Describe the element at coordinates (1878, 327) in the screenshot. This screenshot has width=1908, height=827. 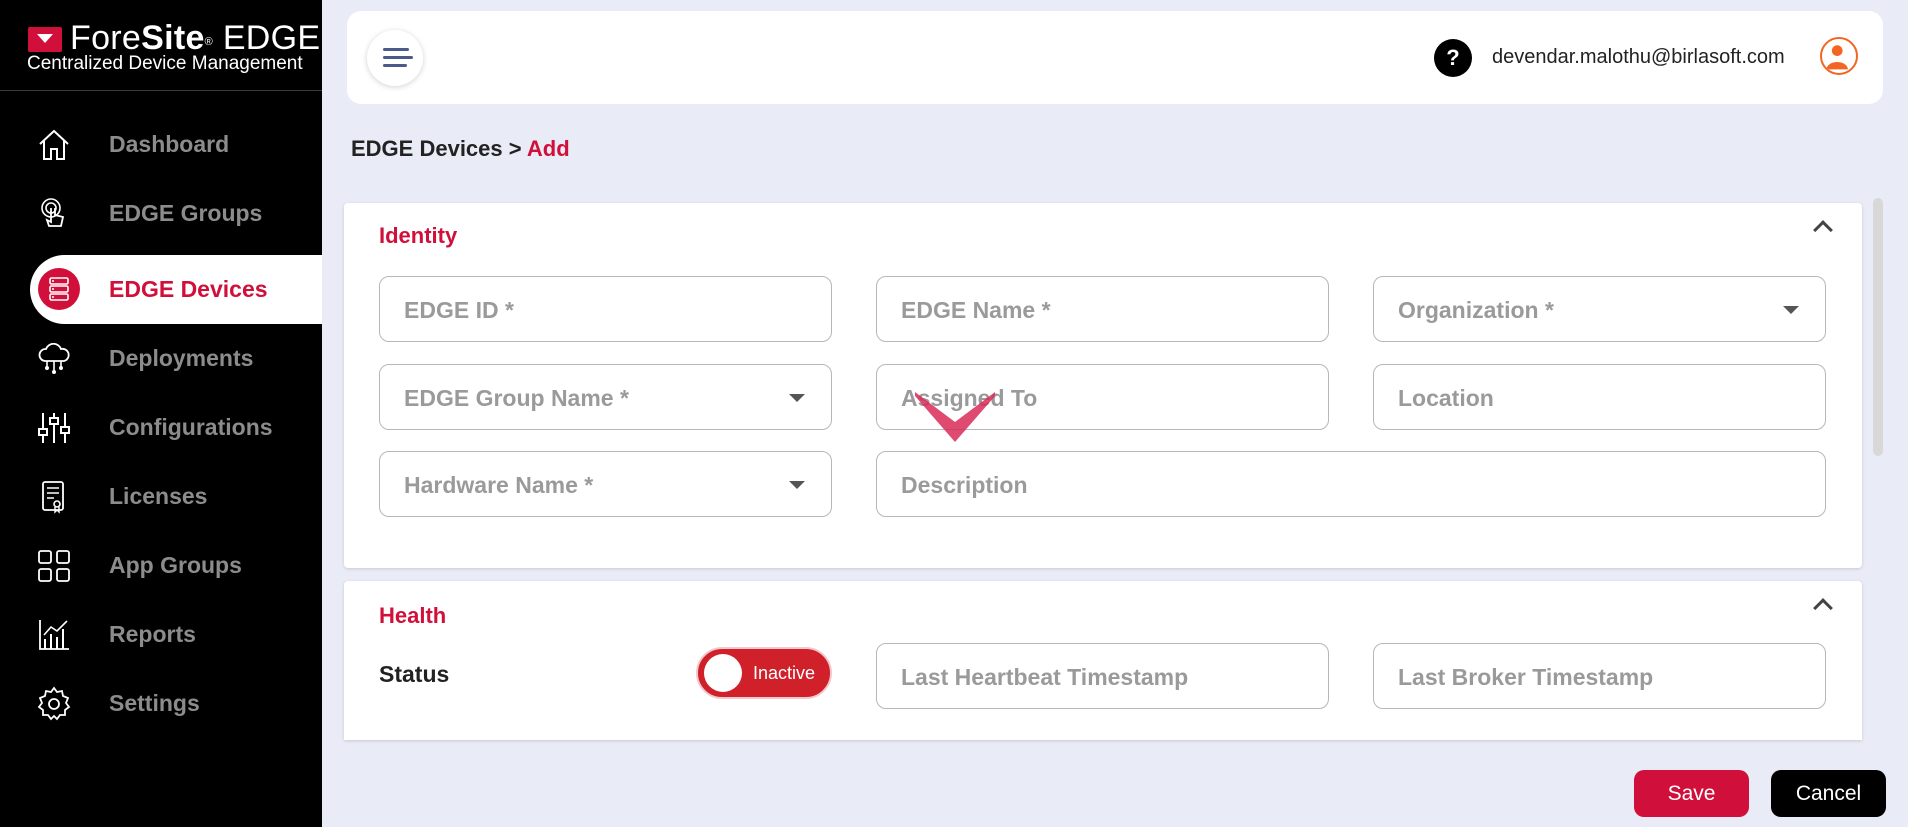
I see `scrollbar` at that location.